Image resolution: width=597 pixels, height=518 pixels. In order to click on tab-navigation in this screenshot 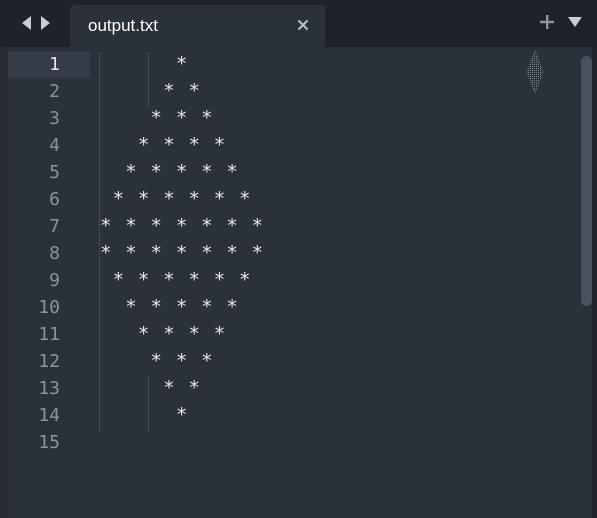, I will do `click(36, 23)`.